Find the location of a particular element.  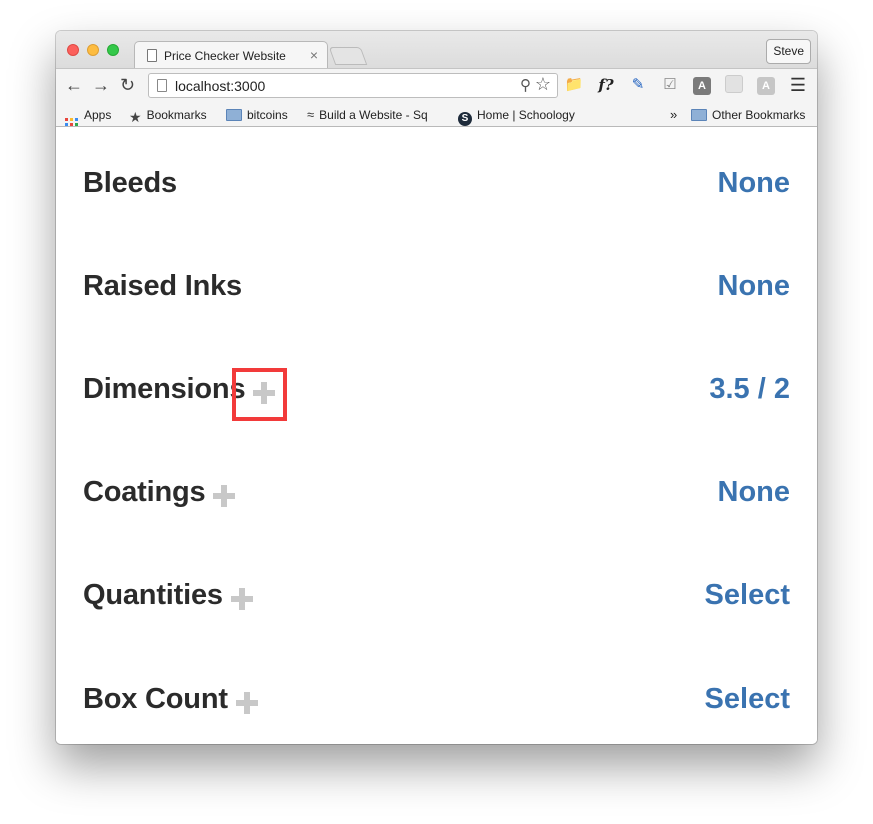

bookmark-other: Other Bookmarks is located at coordinates (748, 115).